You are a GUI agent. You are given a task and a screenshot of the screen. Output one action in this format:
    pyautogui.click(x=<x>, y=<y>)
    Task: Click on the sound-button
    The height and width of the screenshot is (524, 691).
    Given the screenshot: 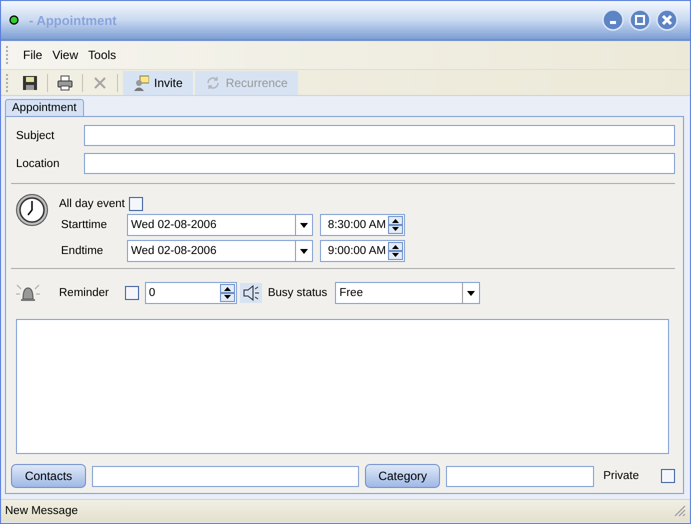 What is the action you would take?
    pyautogui.click(x=251, y=293)
    